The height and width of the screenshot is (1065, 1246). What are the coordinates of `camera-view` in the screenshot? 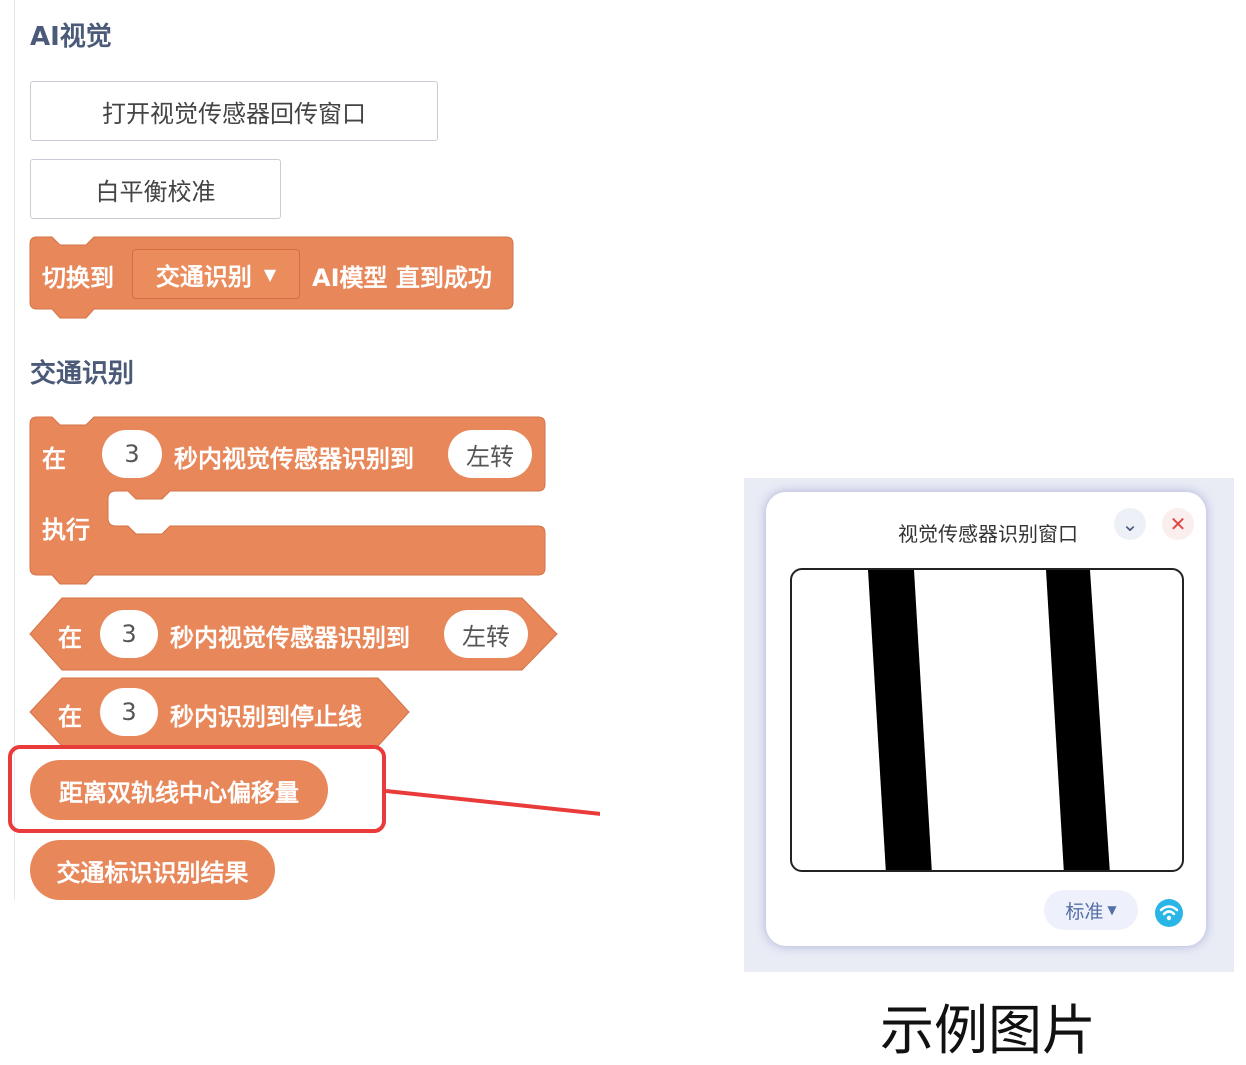 It's located at (987, 720).